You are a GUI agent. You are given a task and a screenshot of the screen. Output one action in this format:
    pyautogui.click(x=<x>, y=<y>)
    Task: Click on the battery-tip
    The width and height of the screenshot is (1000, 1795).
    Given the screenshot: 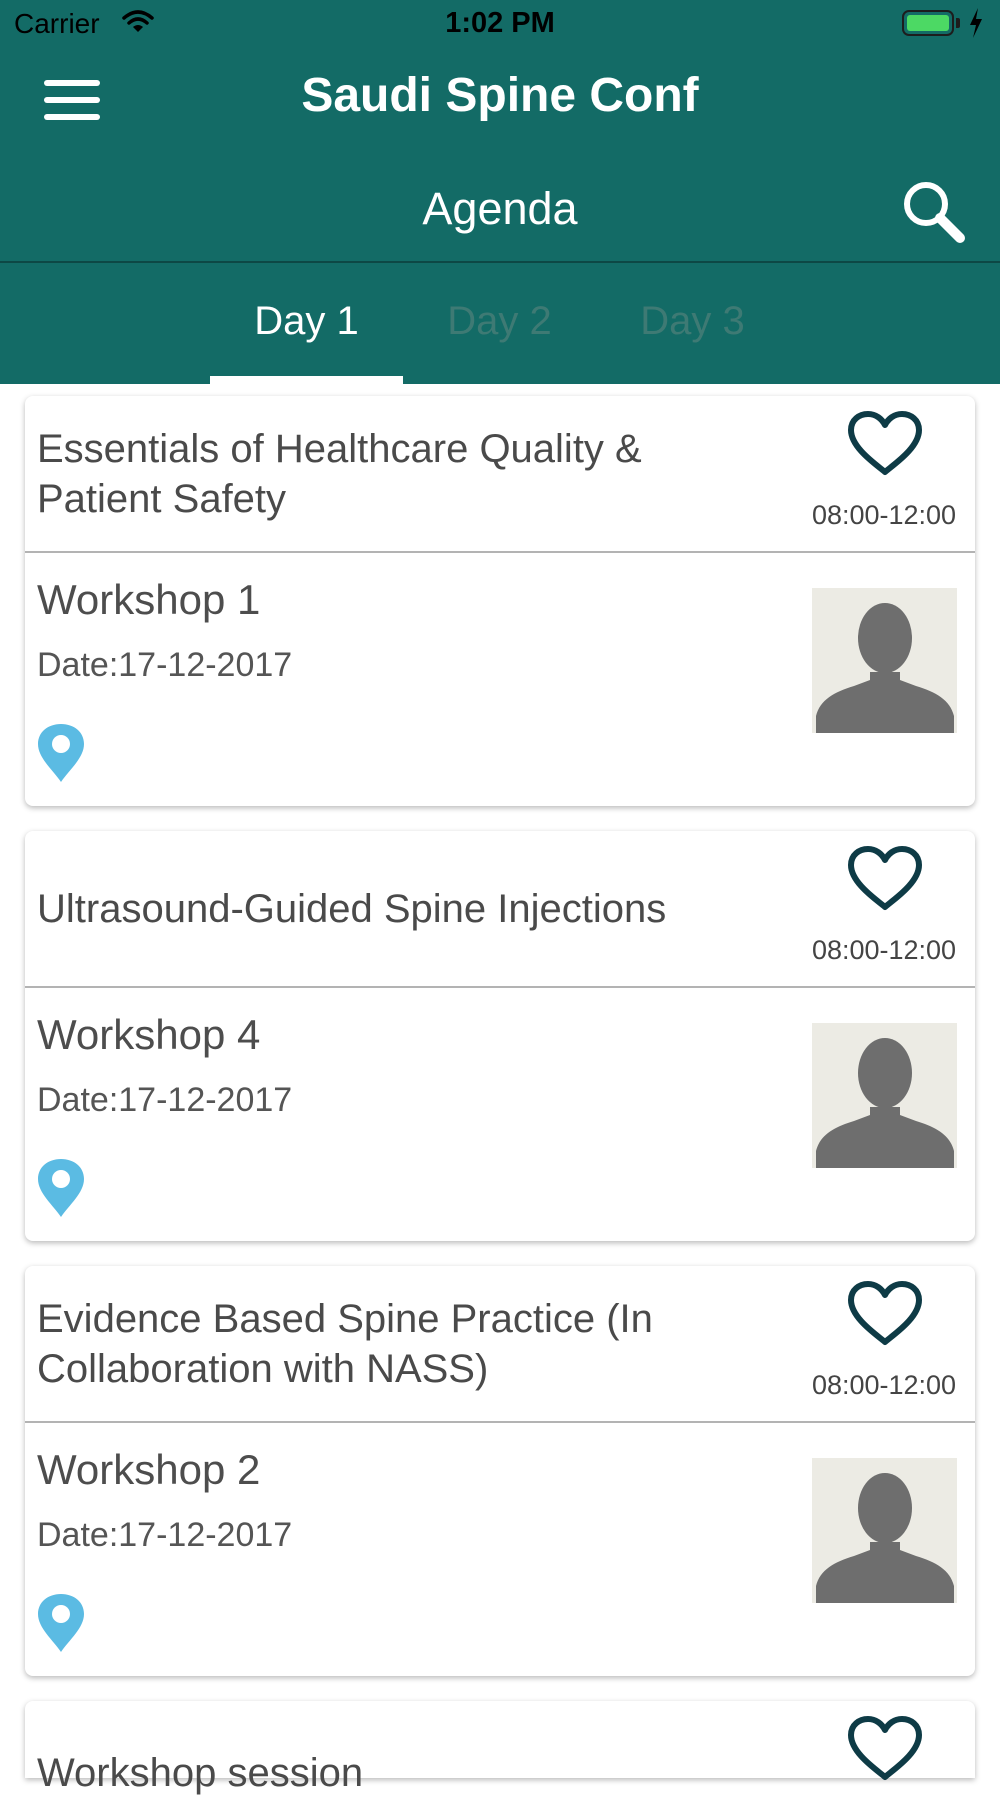 What is the action you would take?
    pyautogui.click(x=958, y=23)
    